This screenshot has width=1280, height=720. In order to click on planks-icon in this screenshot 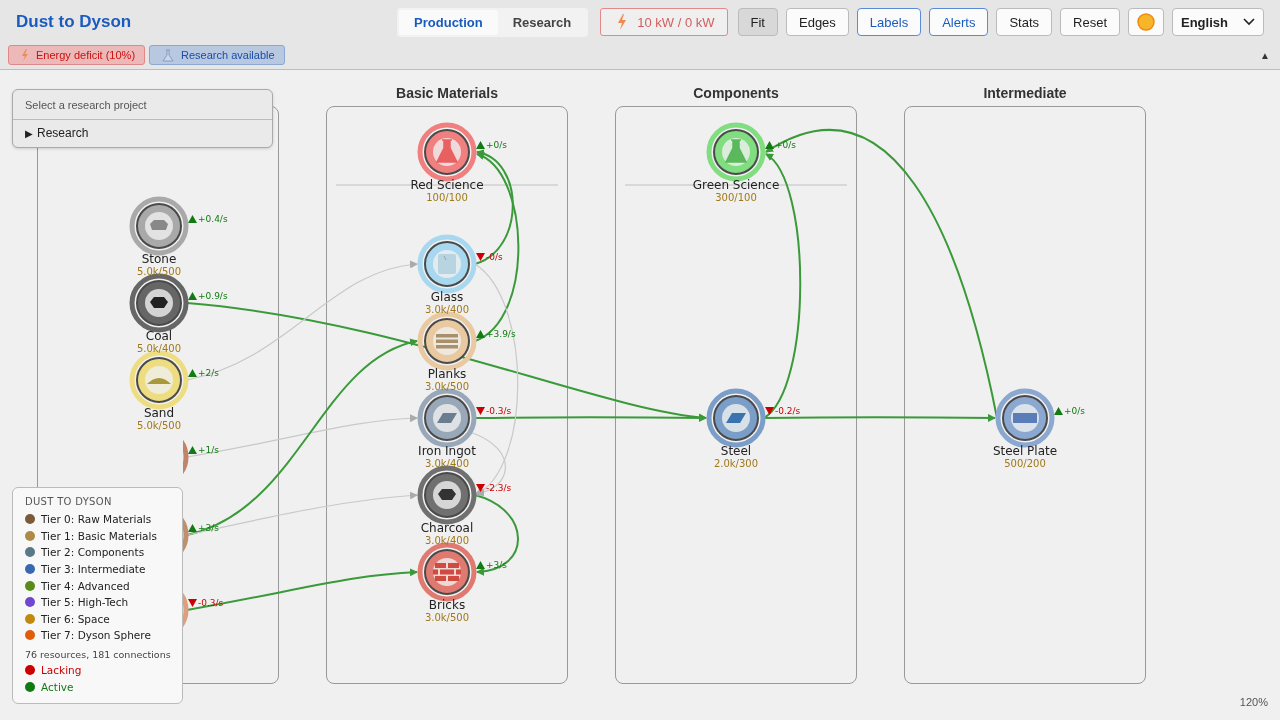, I will do `click(447, 341)`.